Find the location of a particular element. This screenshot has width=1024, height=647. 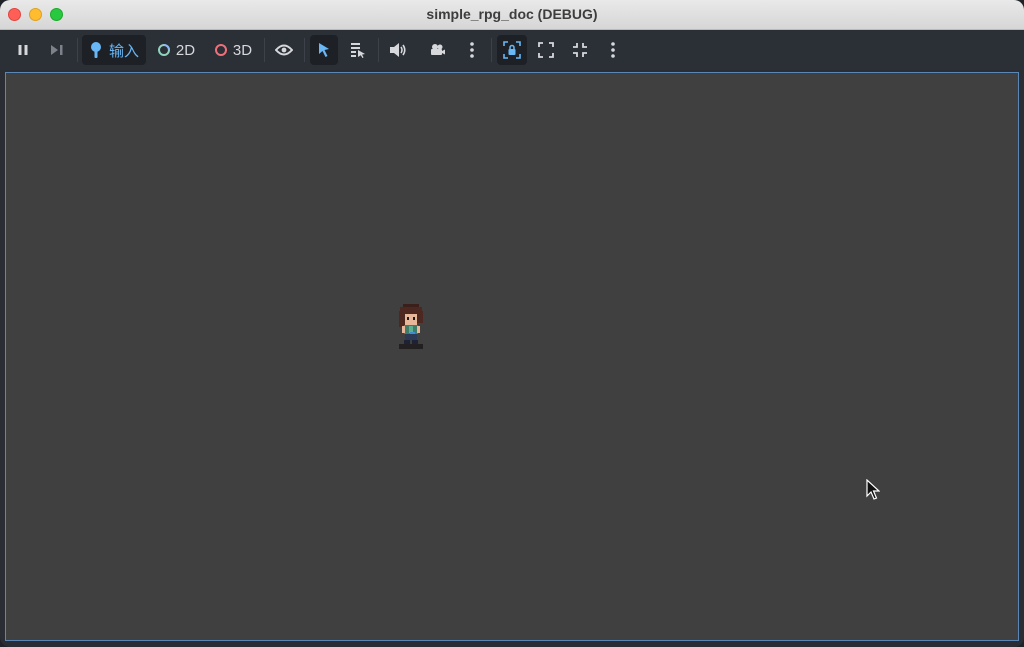

collapse-icon is located at coordinates (580, 50).